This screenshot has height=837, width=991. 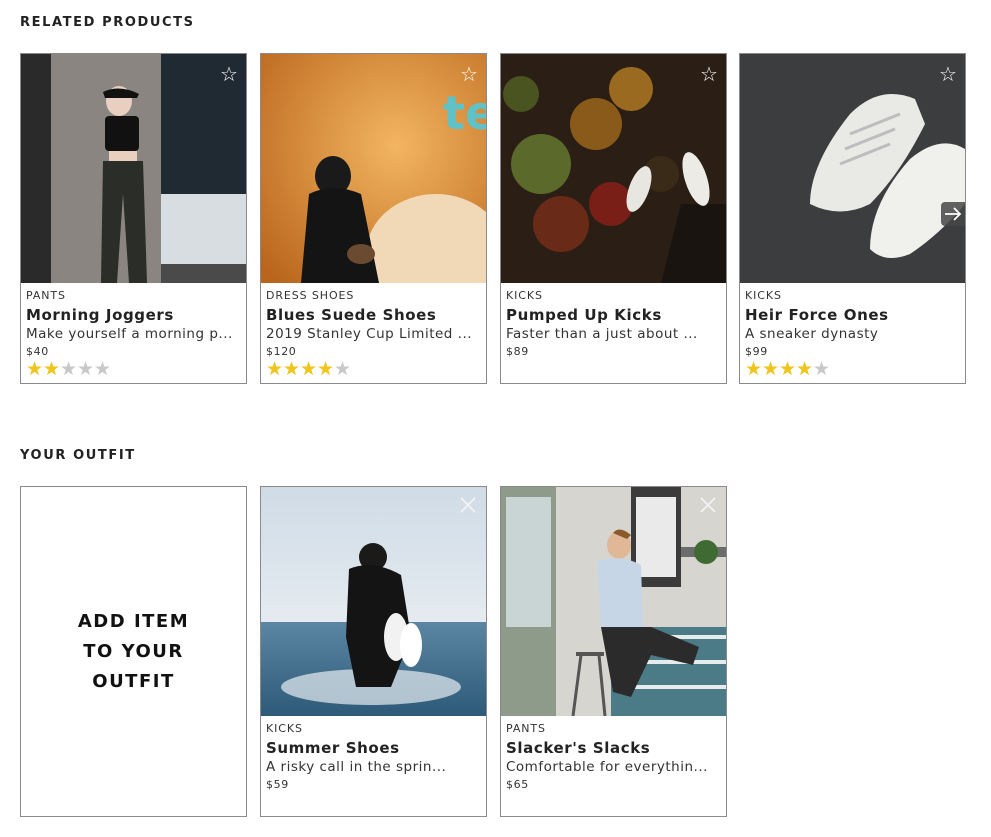 What do you see at coordinates (812, 334) in the screenshot?
I see `product-description: A sneaker dynasty` at bounding box center [812, 334].